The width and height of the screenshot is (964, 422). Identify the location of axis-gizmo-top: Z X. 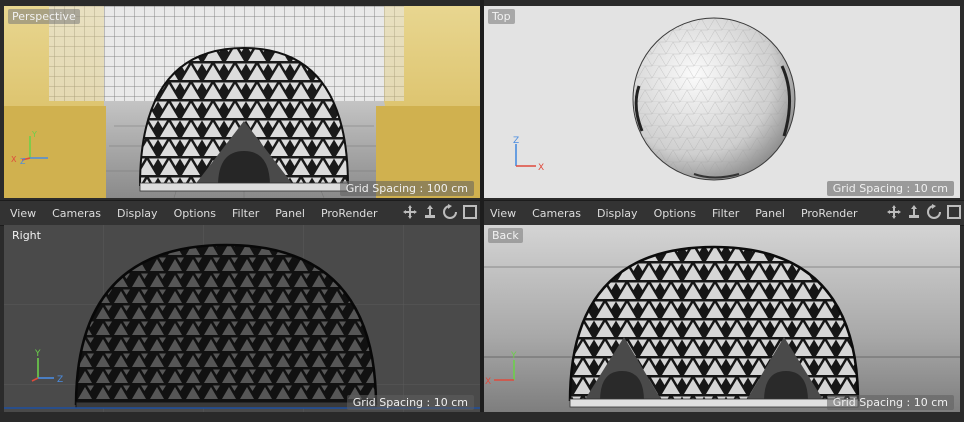
(528, 154).